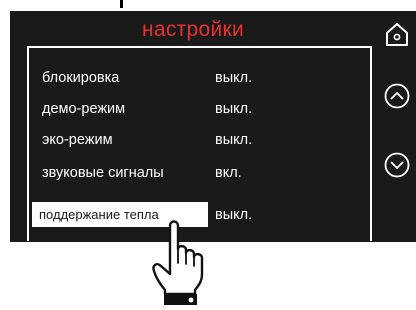 The width and height of the screenshot is (416, 310). Describe the element at coordinates (199, 79) in the screenshot. I see `setting-row-lock: блокировка выкл.` at that location.